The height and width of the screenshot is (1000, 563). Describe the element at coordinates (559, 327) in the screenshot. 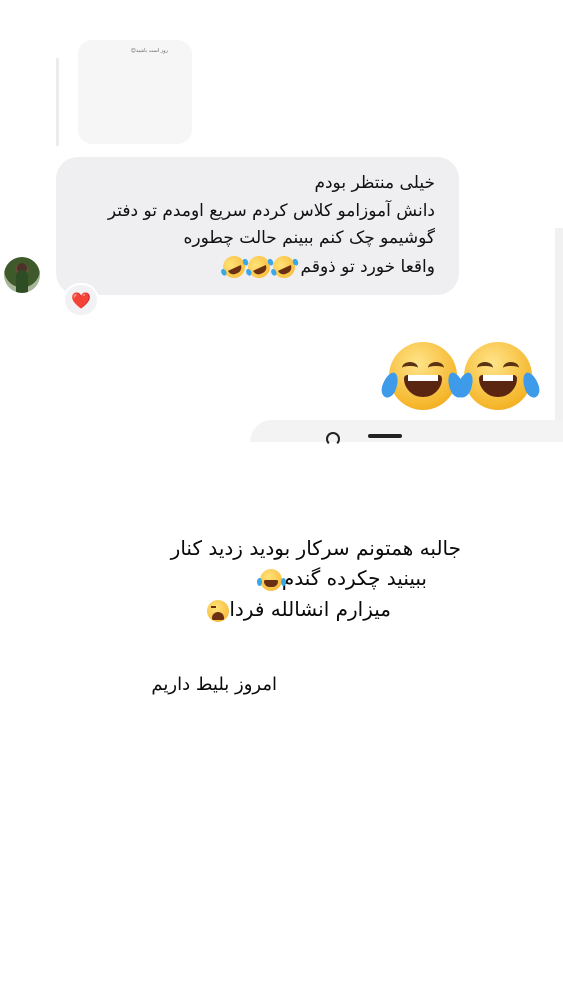

I see `scroll-edge` at that location.